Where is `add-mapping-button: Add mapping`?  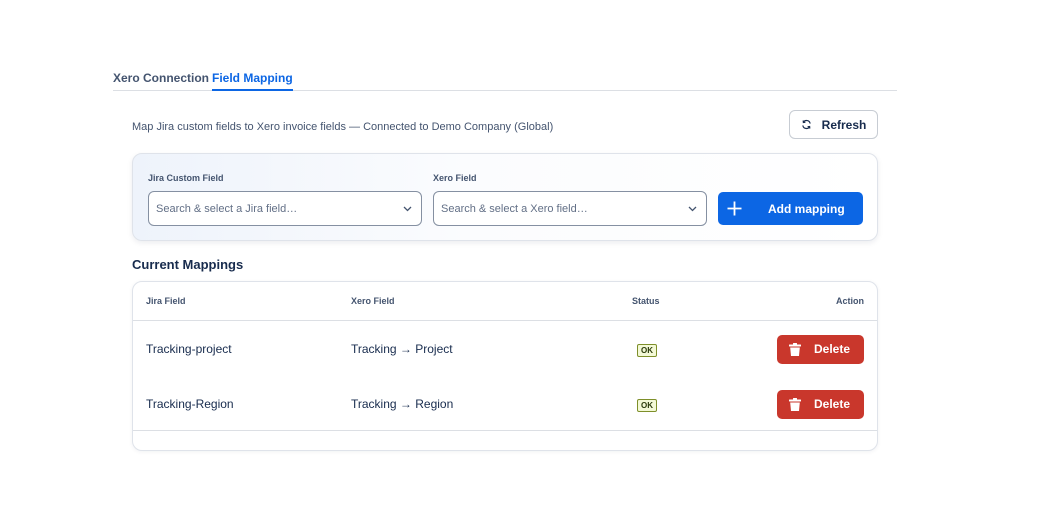
add-mapping-button: Add mapping is located at coordinates (790, 208).